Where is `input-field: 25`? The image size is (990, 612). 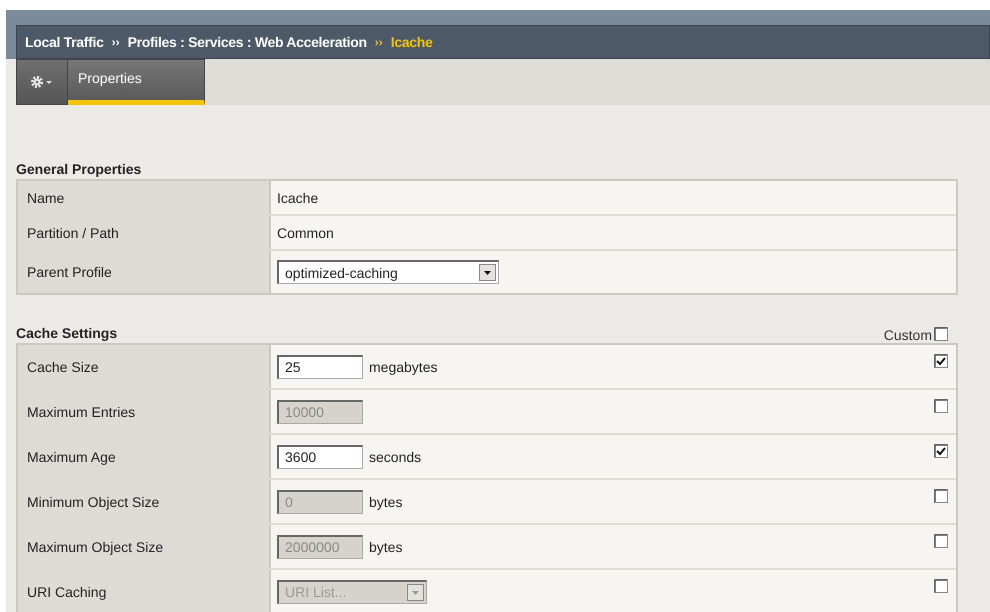 input-field: 25 is located at coordinates (320, 366).